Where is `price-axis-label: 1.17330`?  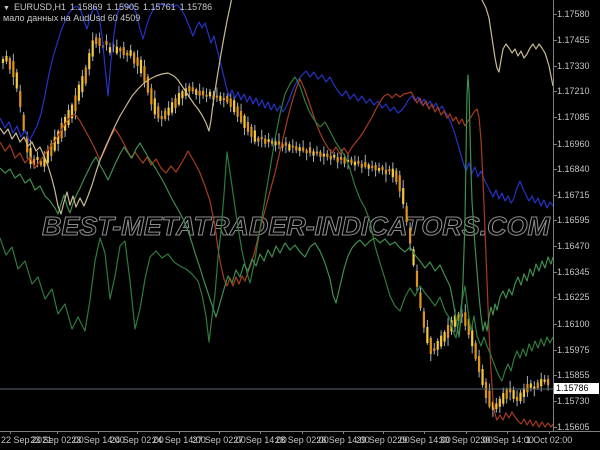 price-axis-label: 1.17330 is located at coordinates (573, 66).